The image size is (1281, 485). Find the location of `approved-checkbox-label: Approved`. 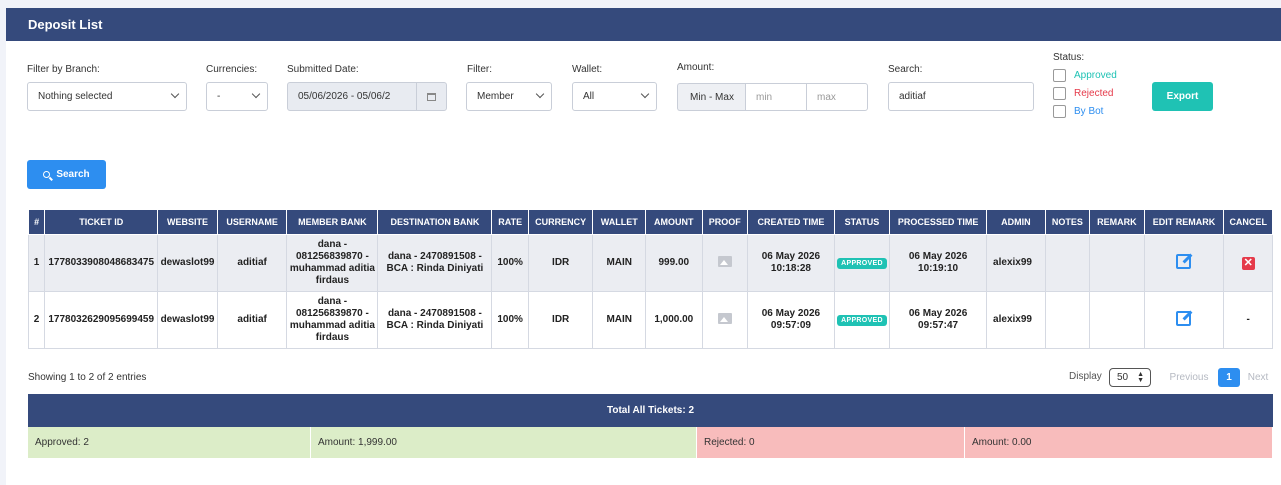

approved-checkbox-label: Approved is located at coordinates (1095, 75).